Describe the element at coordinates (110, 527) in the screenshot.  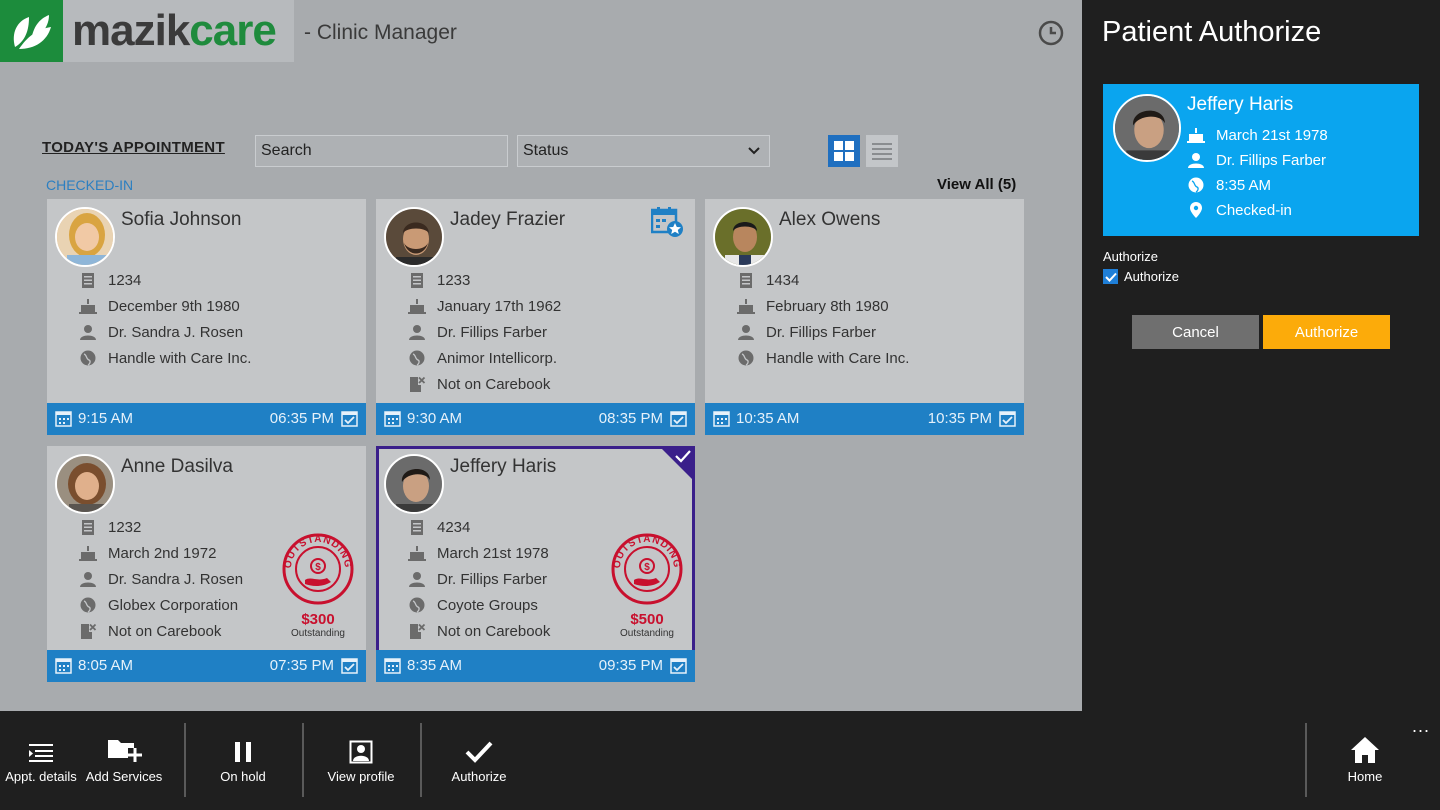
I see `patient-id-row: 1232` at that location.